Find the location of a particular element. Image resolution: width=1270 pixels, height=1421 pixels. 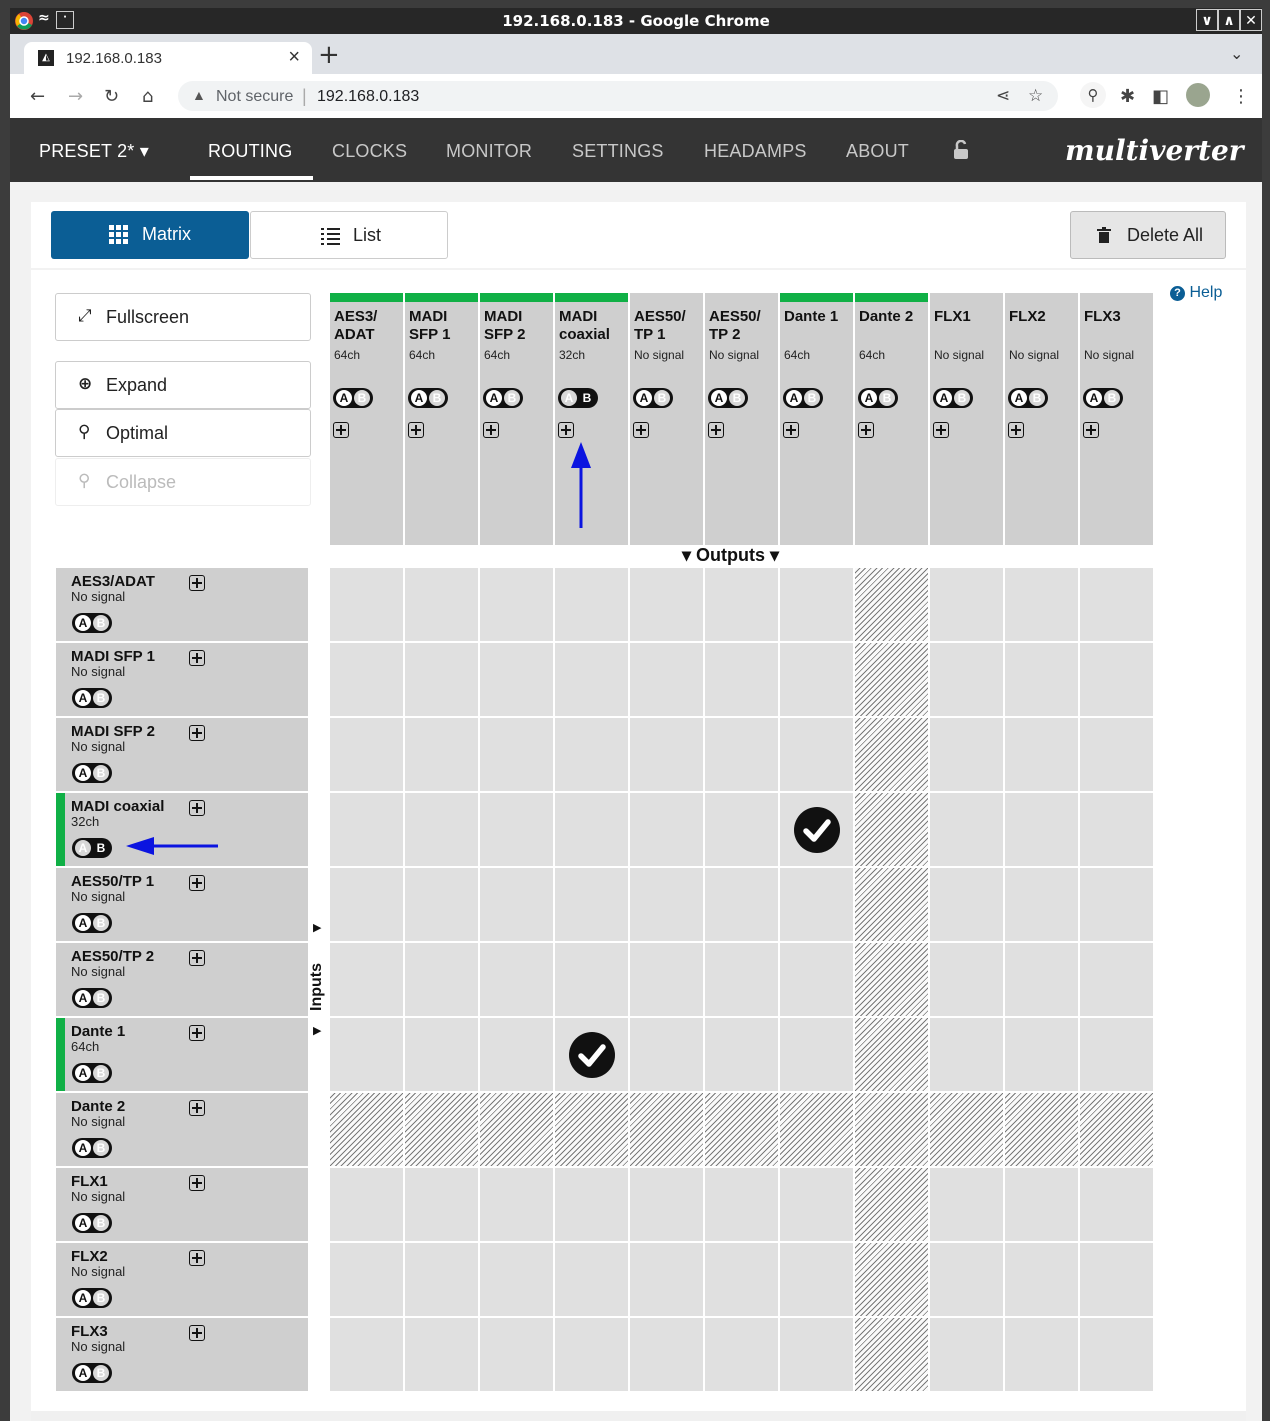

output-column-header: AES50/ TP 2 No signal A B is located at coordinates (741, 419).